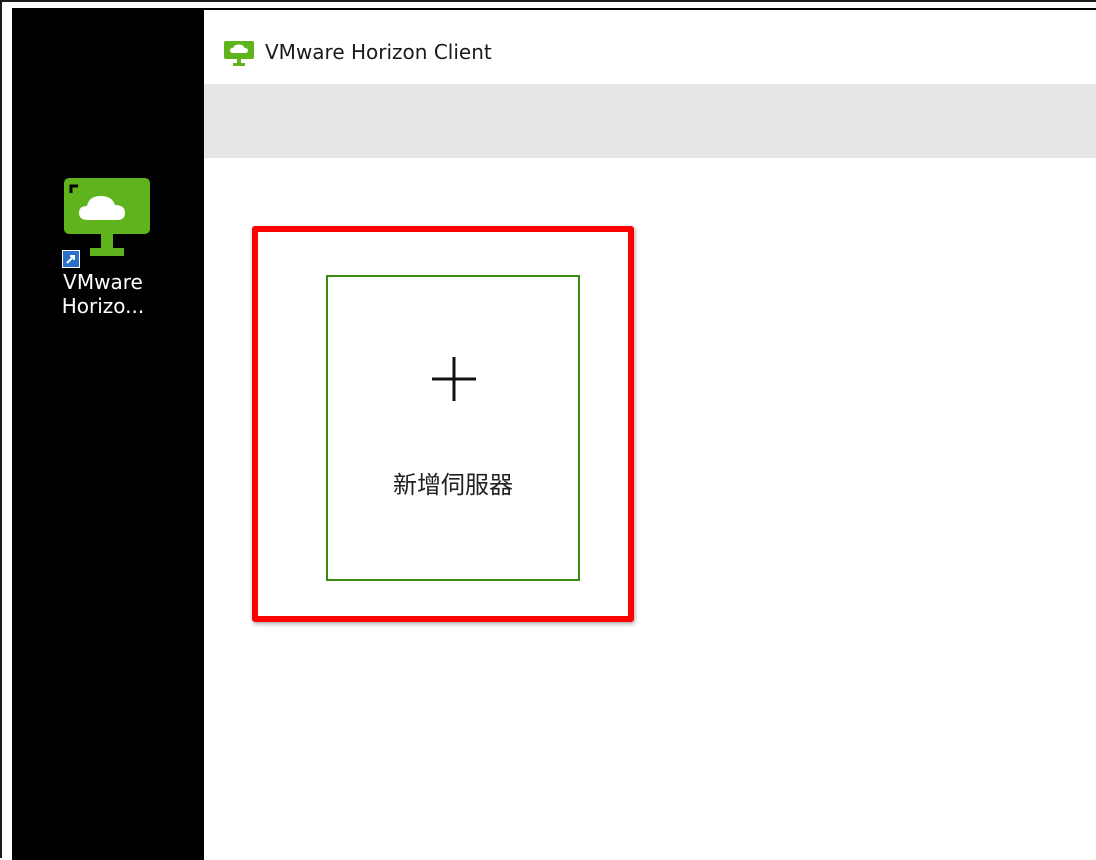  What do you see at coordinates (453, 428) in the screenshot?
I see `add-server-button: 新增伺服器` at bounding box center [453, 428].